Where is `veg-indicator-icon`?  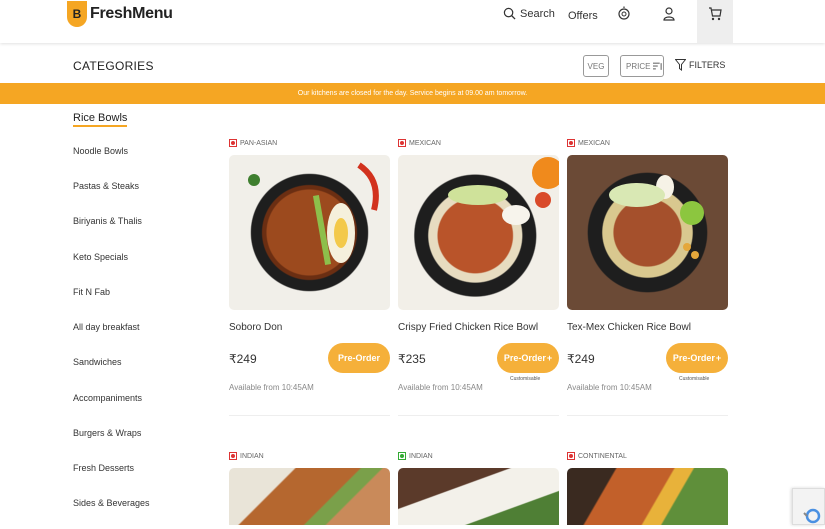 veg-indicator-icon is located at coordinates (402, 456).